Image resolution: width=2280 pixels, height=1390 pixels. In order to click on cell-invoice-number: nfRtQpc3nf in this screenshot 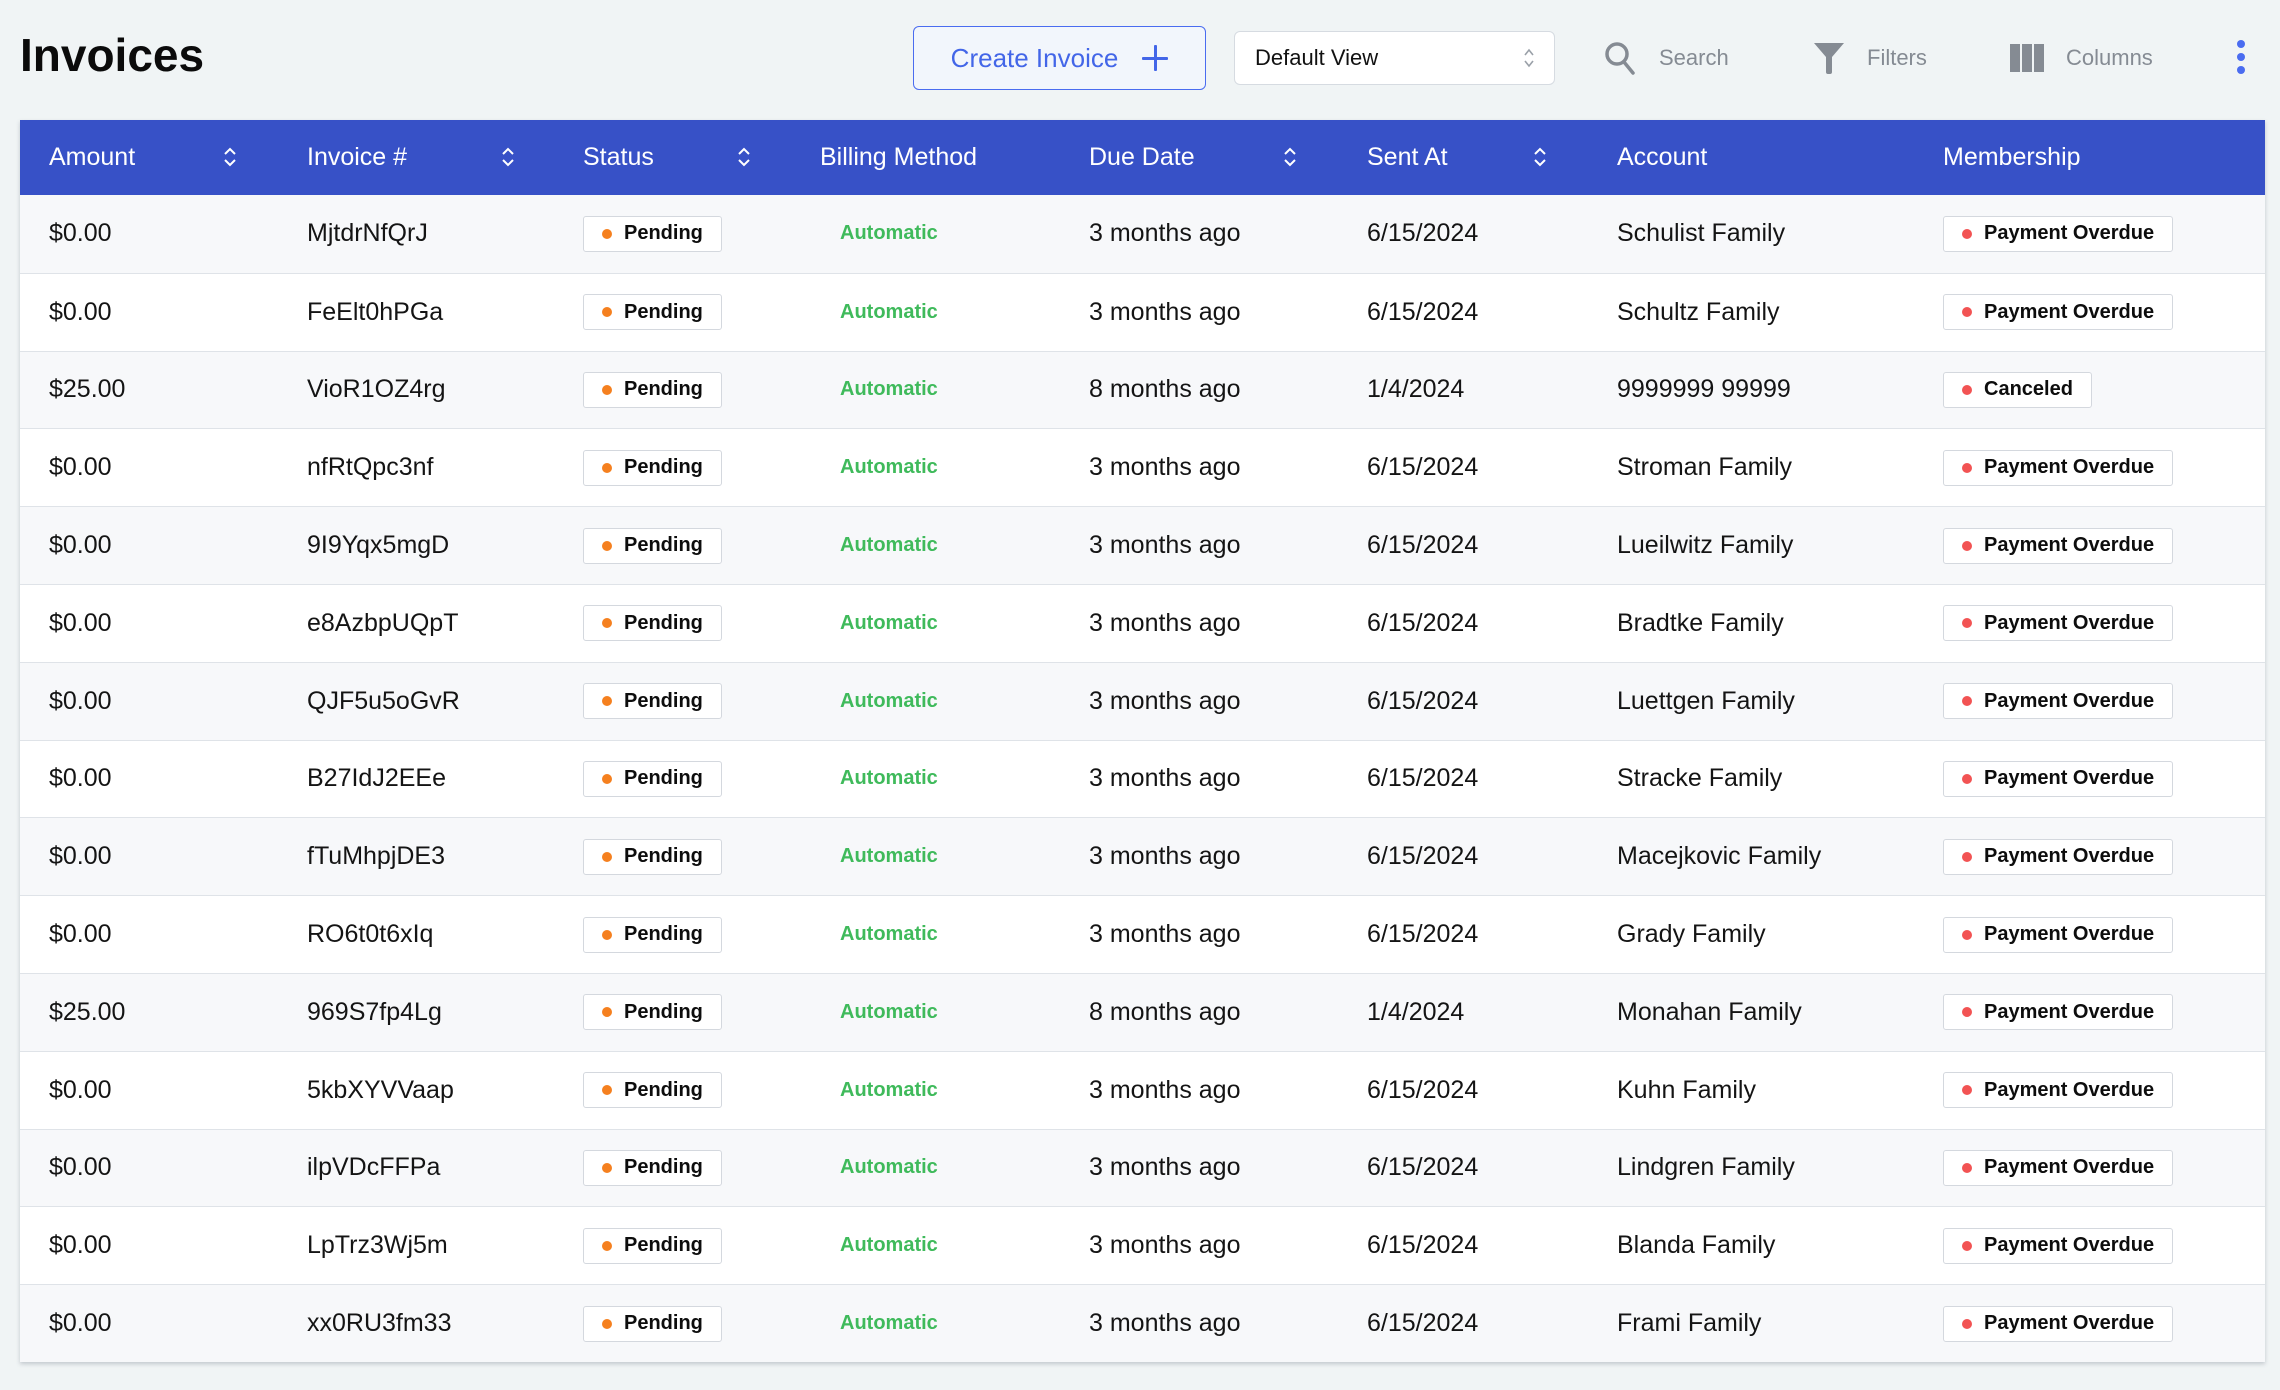, I will do `click(370, 467)`.